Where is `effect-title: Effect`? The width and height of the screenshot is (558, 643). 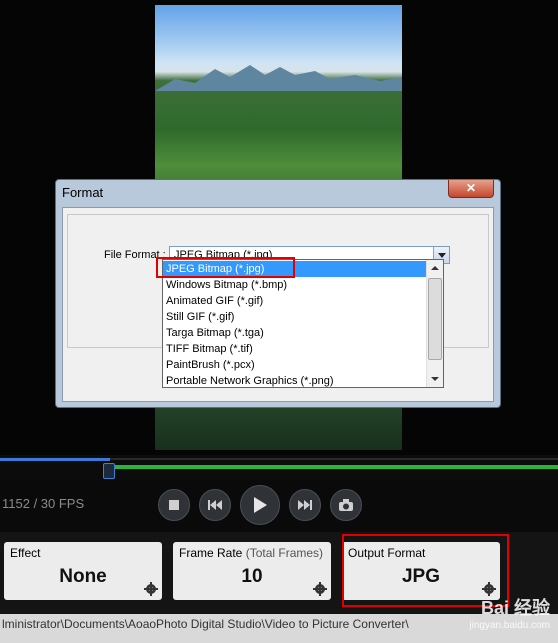 effect-title: Effect is located at coordinates (25, 553).